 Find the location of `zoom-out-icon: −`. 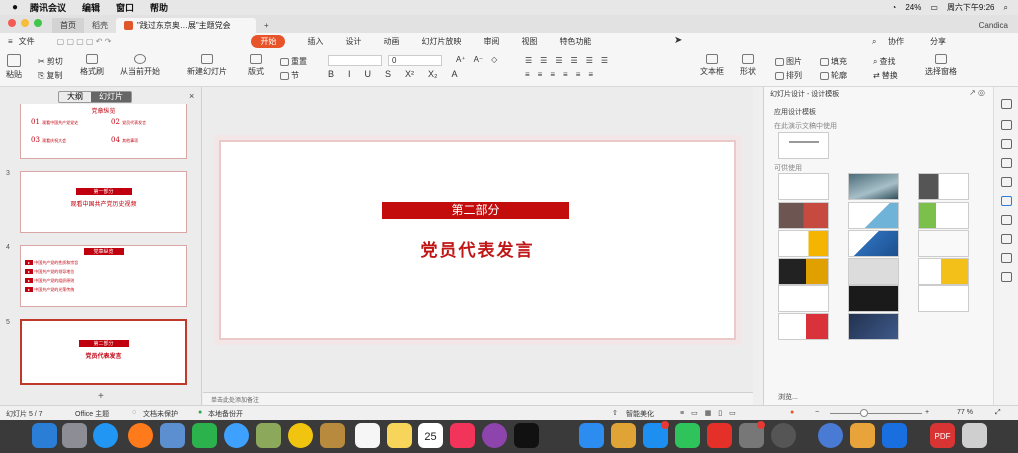

zoom-out-icon: − is located at coordinates (817, 412).